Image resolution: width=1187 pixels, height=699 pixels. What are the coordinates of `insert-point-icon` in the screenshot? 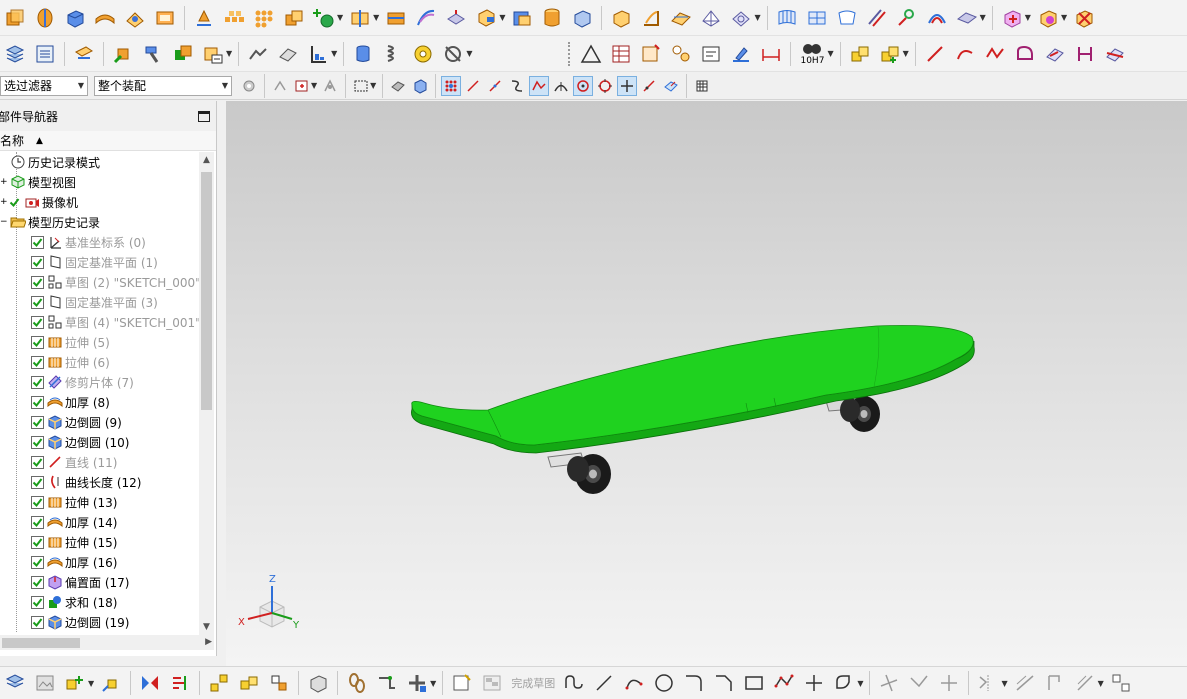 It's located at (324, 18).